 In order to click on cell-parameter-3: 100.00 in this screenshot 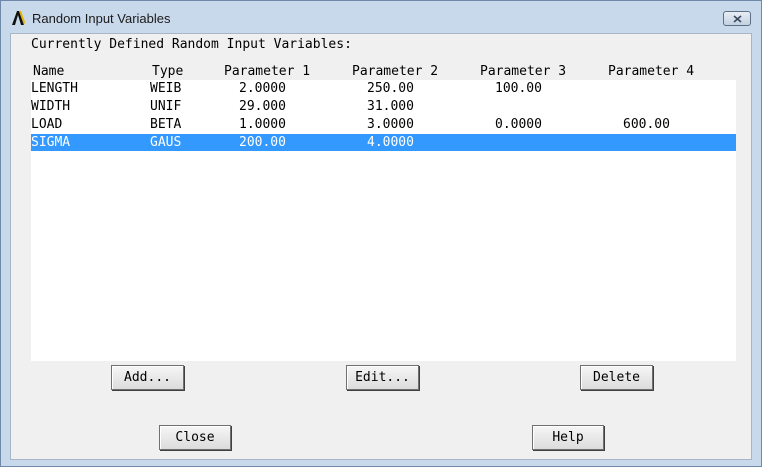, I will do `click(518, 88)`.